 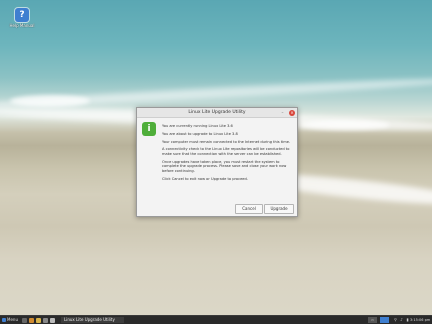 I want to click on upgrade-button: Upgrade, so click(x=279, y=209).